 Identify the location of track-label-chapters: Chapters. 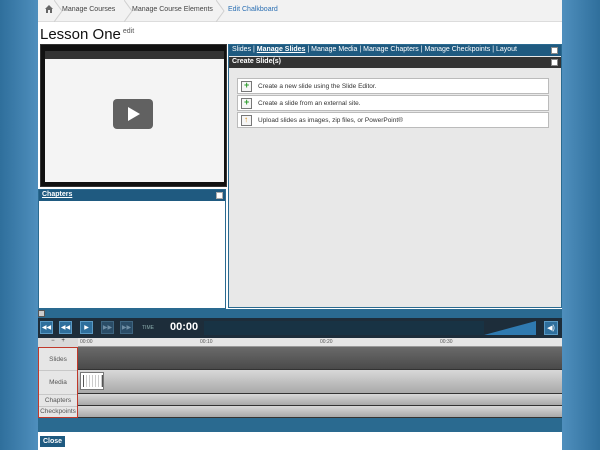
(58, 401).